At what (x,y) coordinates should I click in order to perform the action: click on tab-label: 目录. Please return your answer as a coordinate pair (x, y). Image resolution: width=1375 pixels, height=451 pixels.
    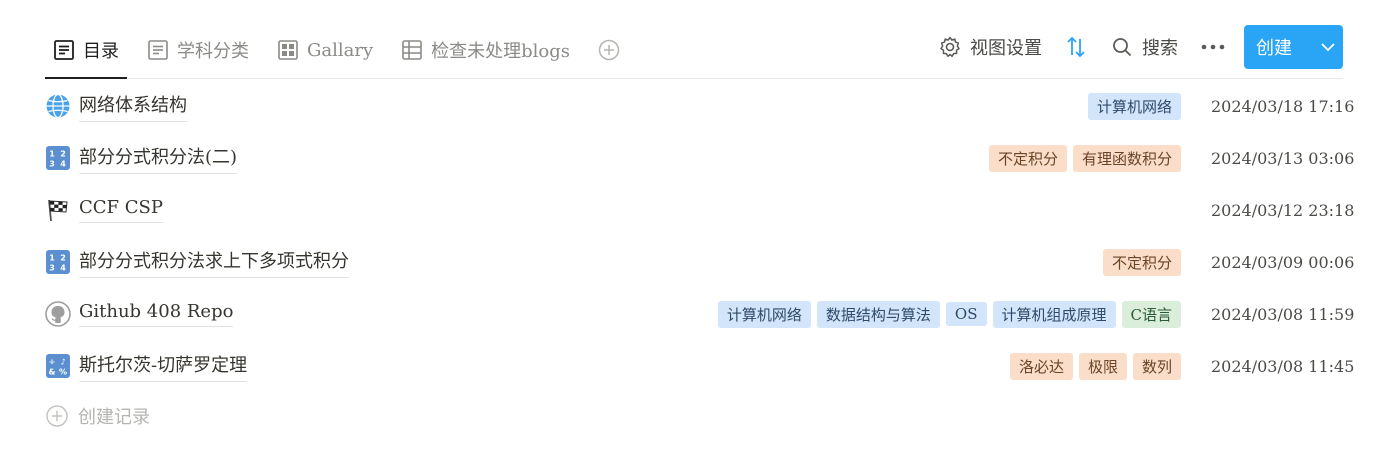
    Looking at the image, I should click on (101, 51).